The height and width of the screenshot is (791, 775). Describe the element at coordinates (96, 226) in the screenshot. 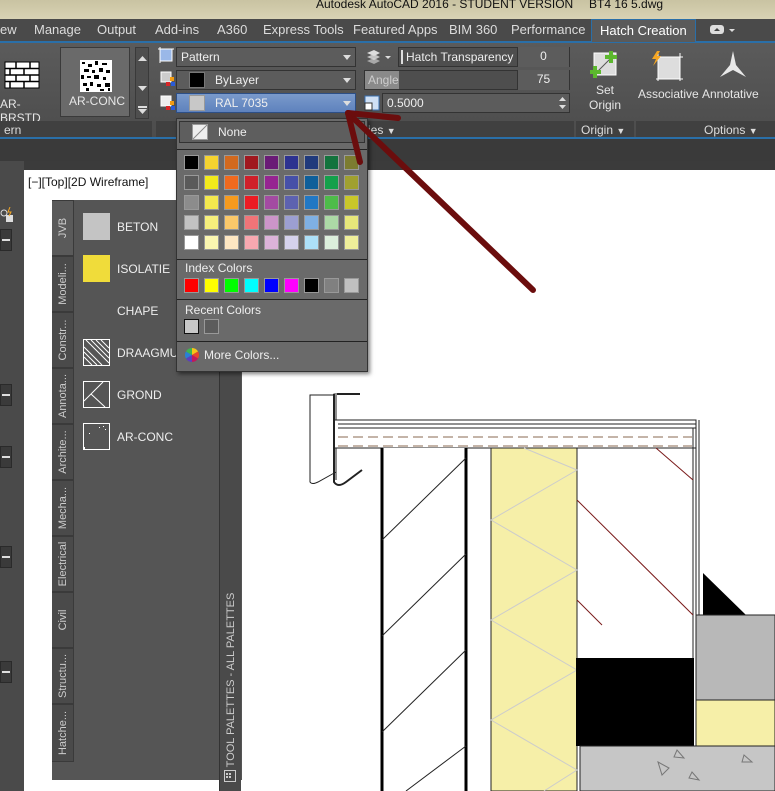

I see `solid-gray-swatch-icon` at that location.